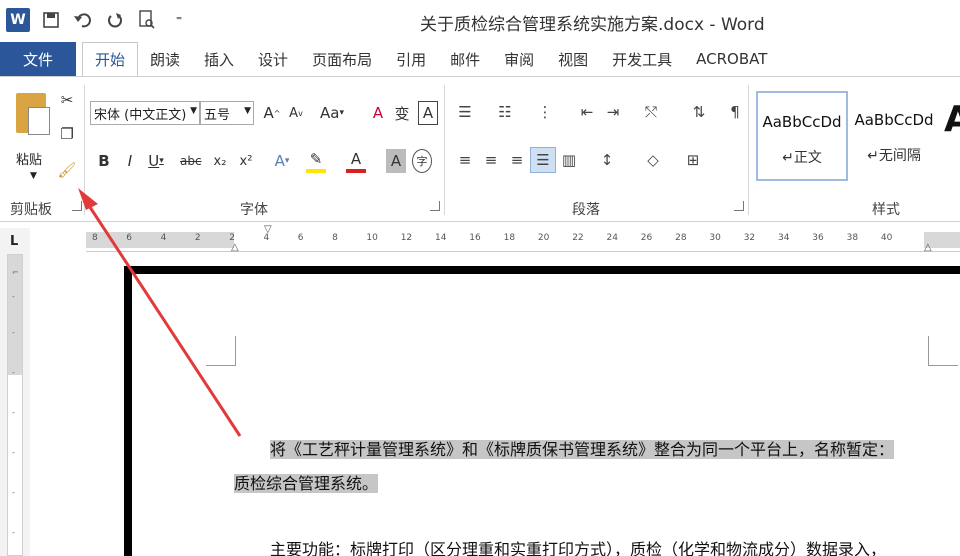  I want to click on cut-icon: ✂, so click(67, 100).